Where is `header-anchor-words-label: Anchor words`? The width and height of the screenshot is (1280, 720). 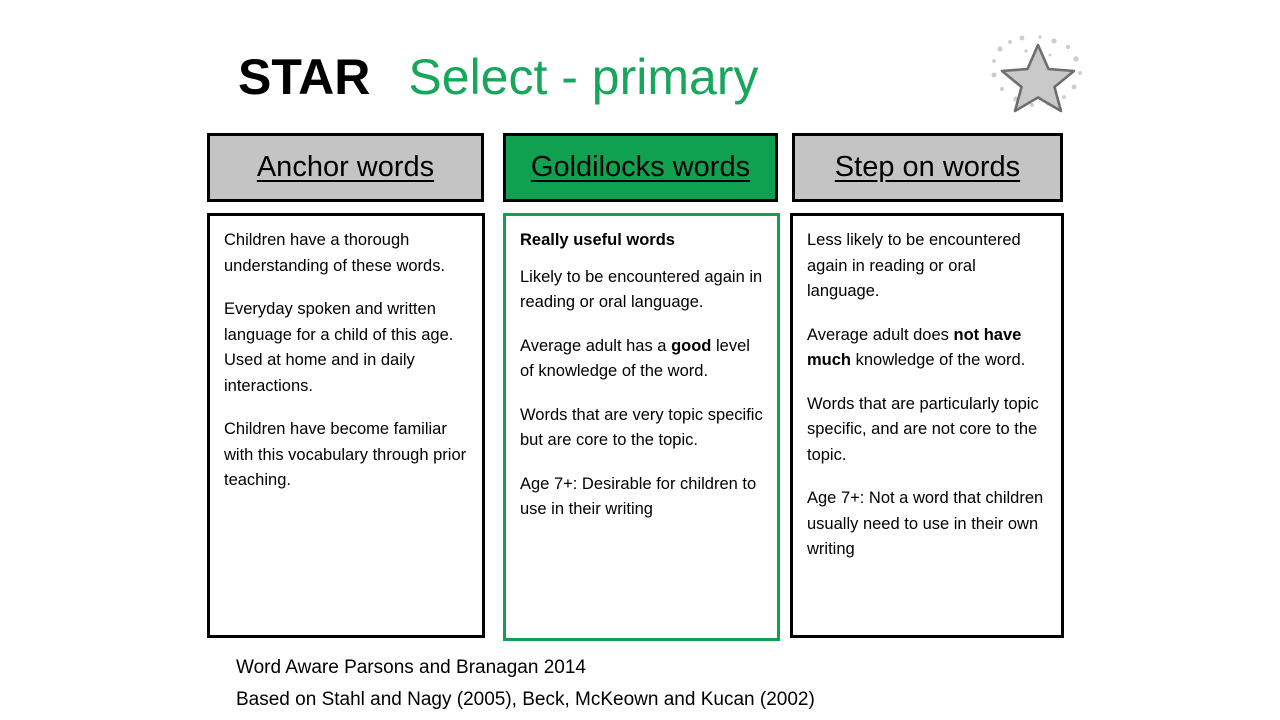 header-anchor-words-label: Anchor words is located at coordinates (345, 167).